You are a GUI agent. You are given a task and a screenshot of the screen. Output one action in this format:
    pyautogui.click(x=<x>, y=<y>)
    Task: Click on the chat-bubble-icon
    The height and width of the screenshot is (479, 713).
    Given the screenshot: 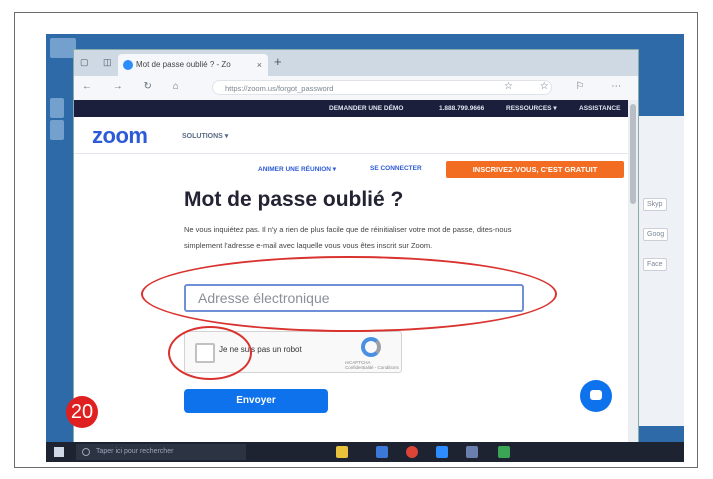 What is the action you would take?
    pyautogui.click(x=596, y=396)
    